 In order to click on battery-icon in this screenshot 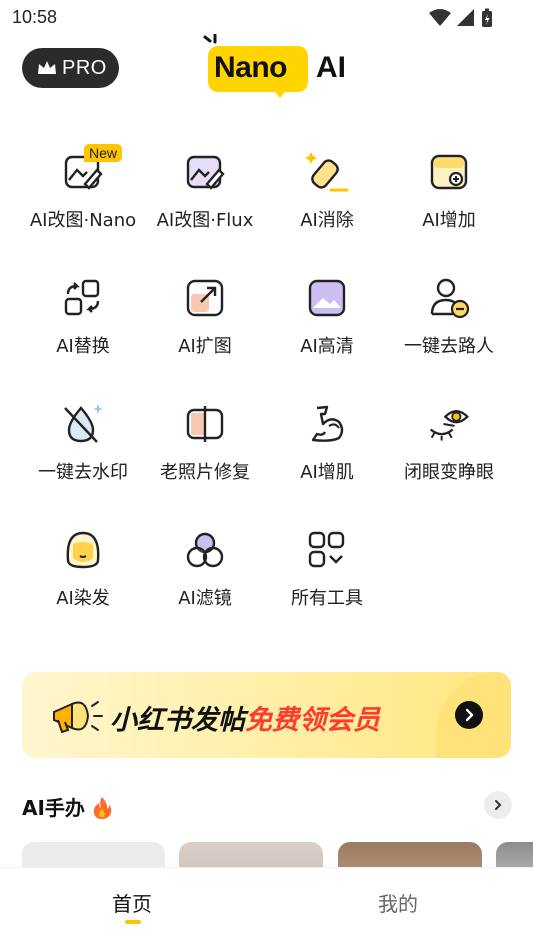, I will do `click(487, 17)`.